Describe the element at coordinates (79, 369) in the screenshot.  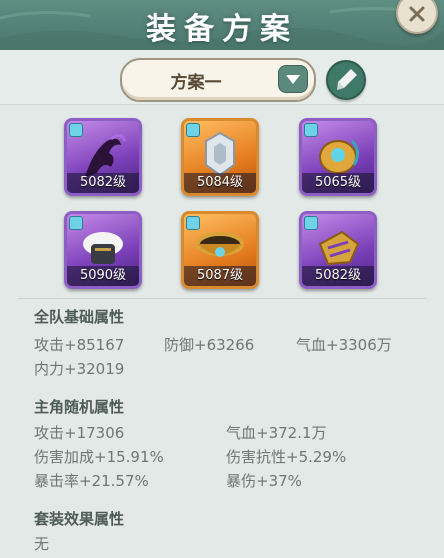
I see `team-inner-power-stat: 内力+32019` at that location.